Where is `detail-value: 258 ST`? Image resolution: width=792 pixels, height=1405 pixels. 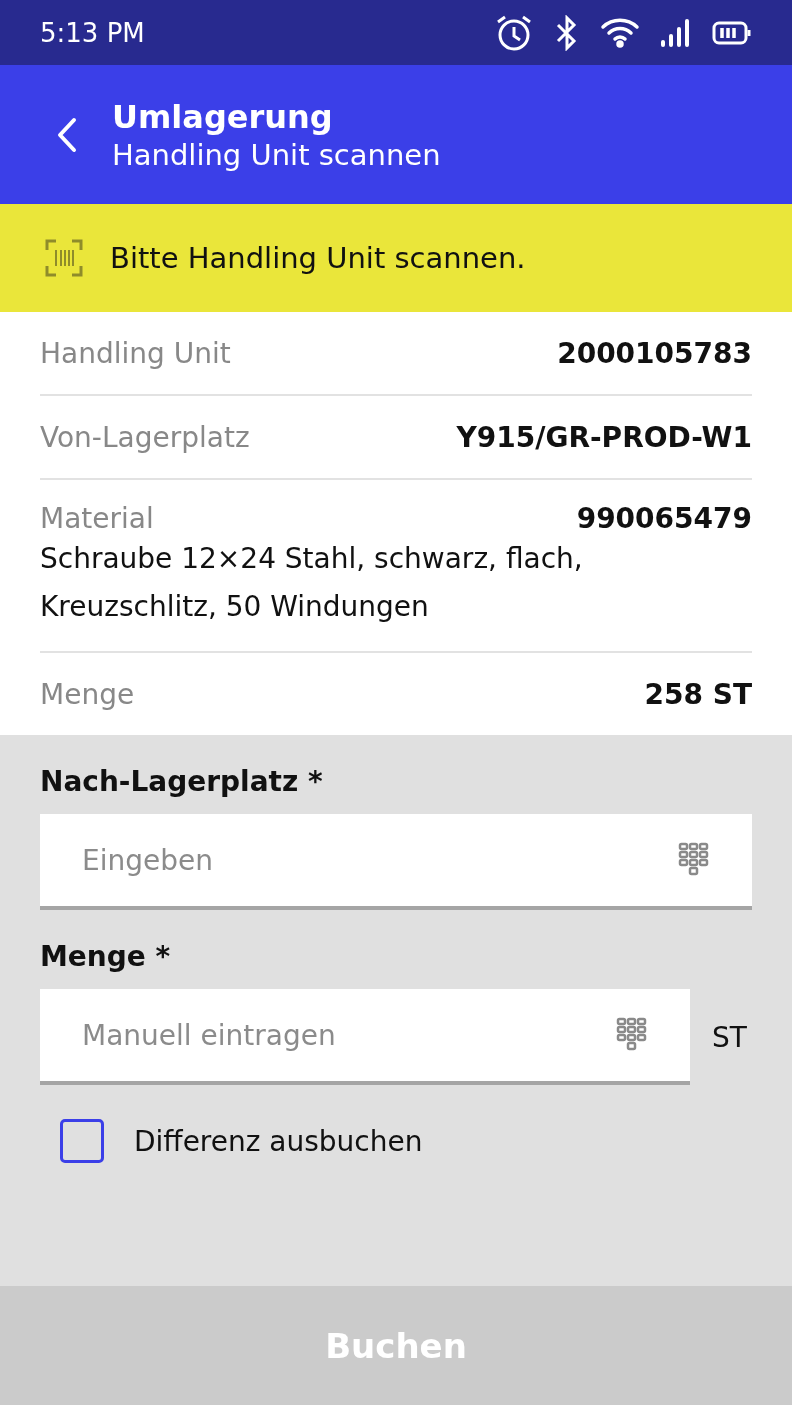 detail-value: 258 ST is located at coordinates (698, 694).